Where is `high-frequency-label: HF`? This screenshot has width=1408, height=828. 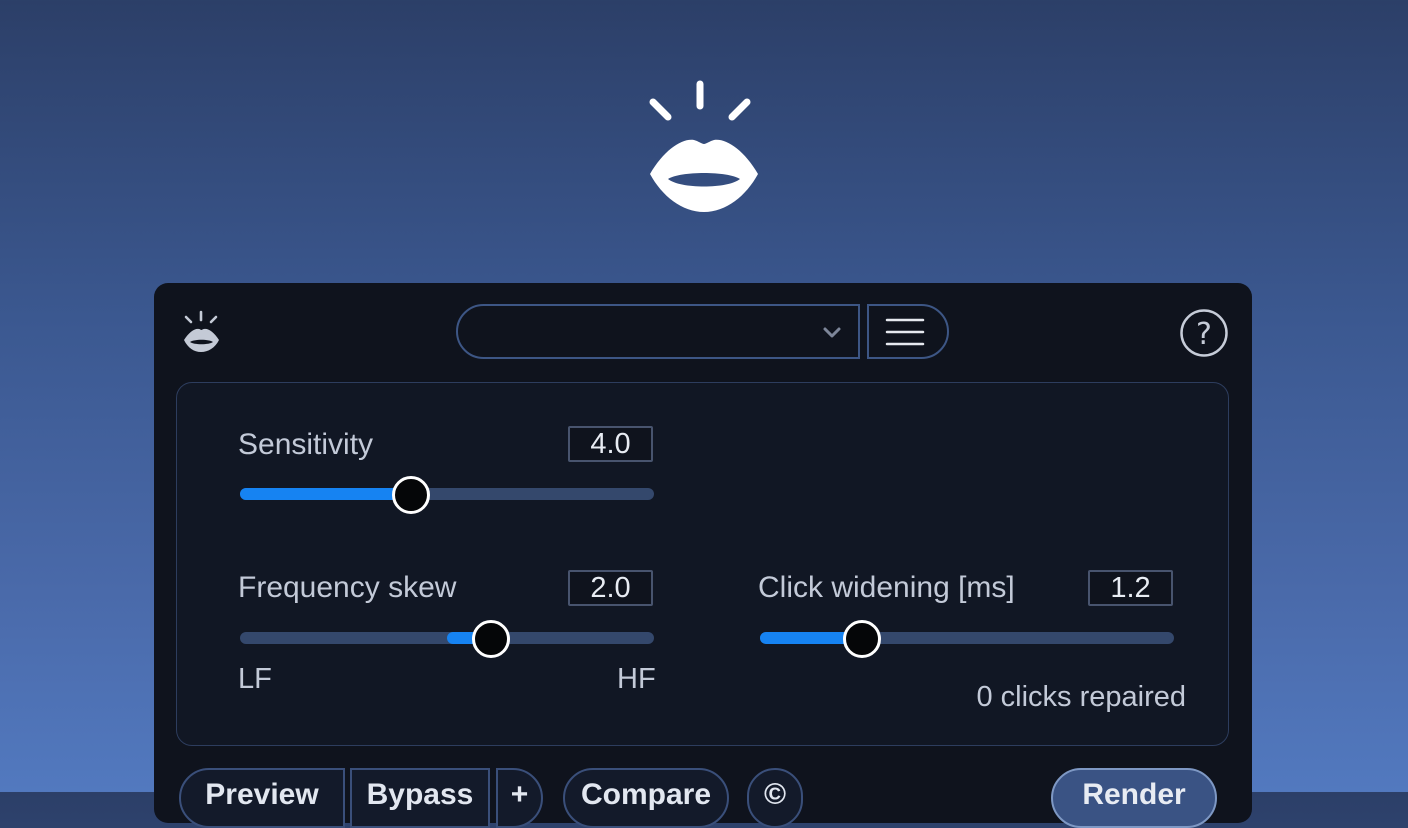
high-frequency-label: HF is located at coordinates (636, 679).